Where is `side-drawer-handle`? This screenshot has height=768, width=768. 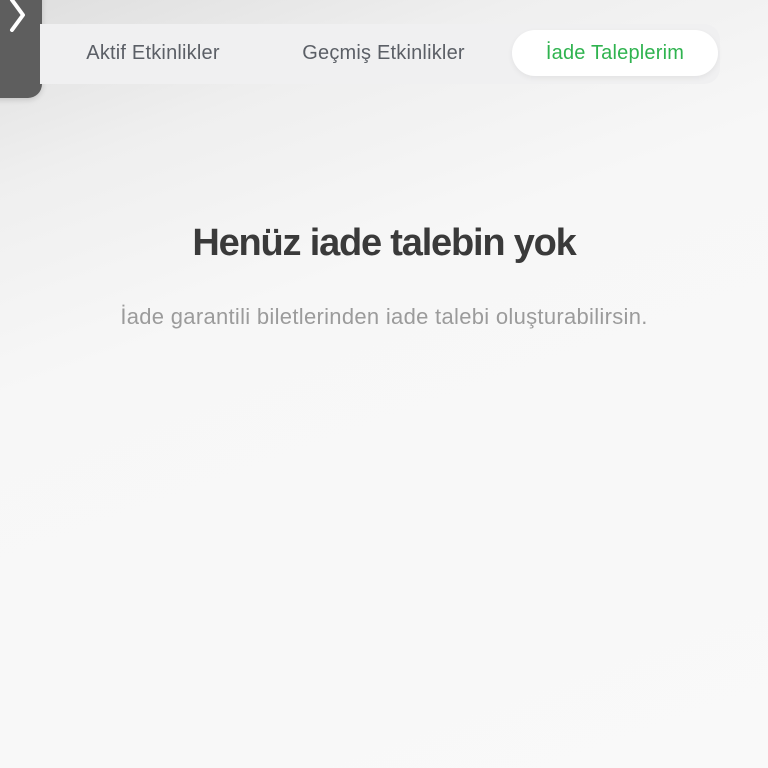 side-drawer-handle is located at coordinates (21, 49).